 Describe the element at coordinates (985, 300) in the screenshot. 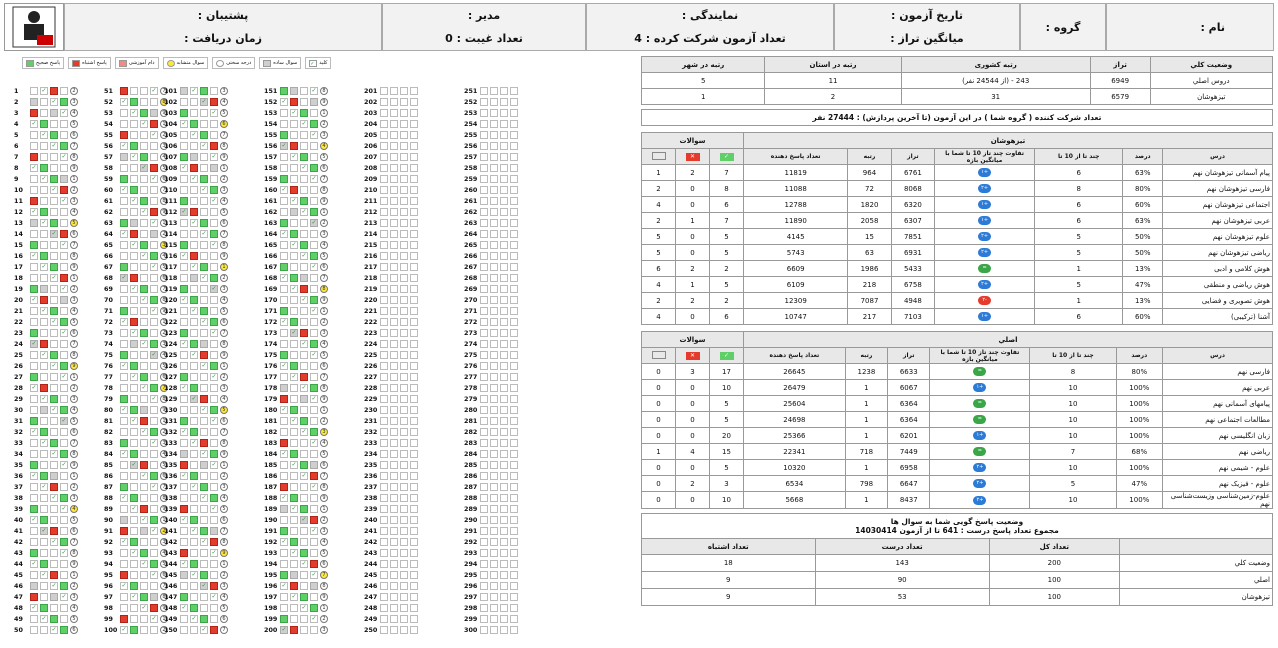

I see `diff-cell: -۲` at that location.